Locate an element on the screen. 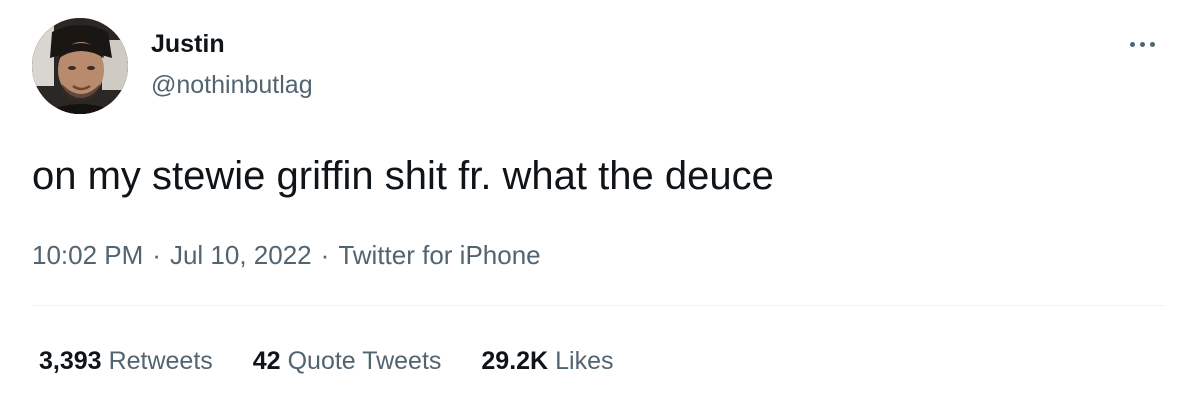 The image size is (1194, 404). retweets-count: 3,393 is located at coordinates (70, 361).